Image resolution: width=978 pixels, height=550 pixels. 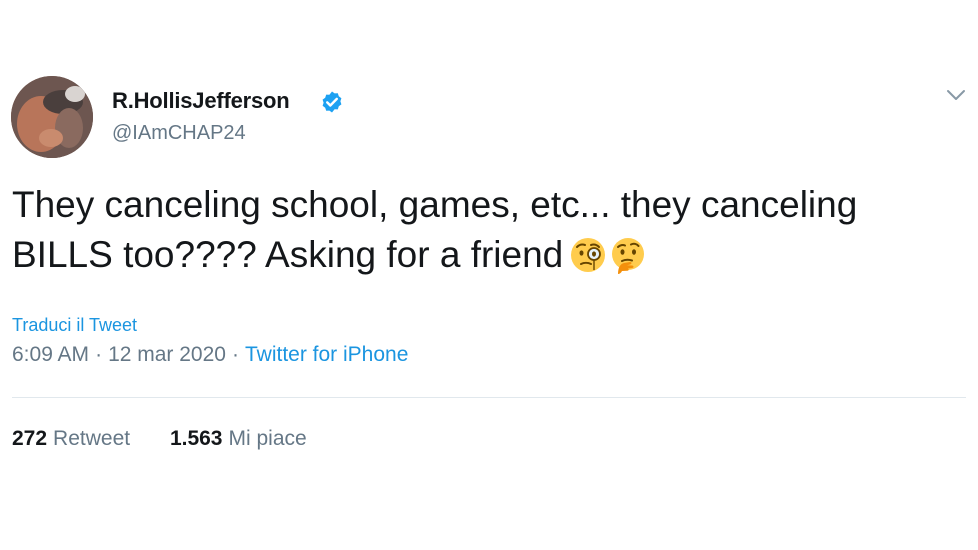 What do you see at coordinates (956, 95) in the screenshot?
I see `chevron-down-icon` at bounding box center [956, 95].